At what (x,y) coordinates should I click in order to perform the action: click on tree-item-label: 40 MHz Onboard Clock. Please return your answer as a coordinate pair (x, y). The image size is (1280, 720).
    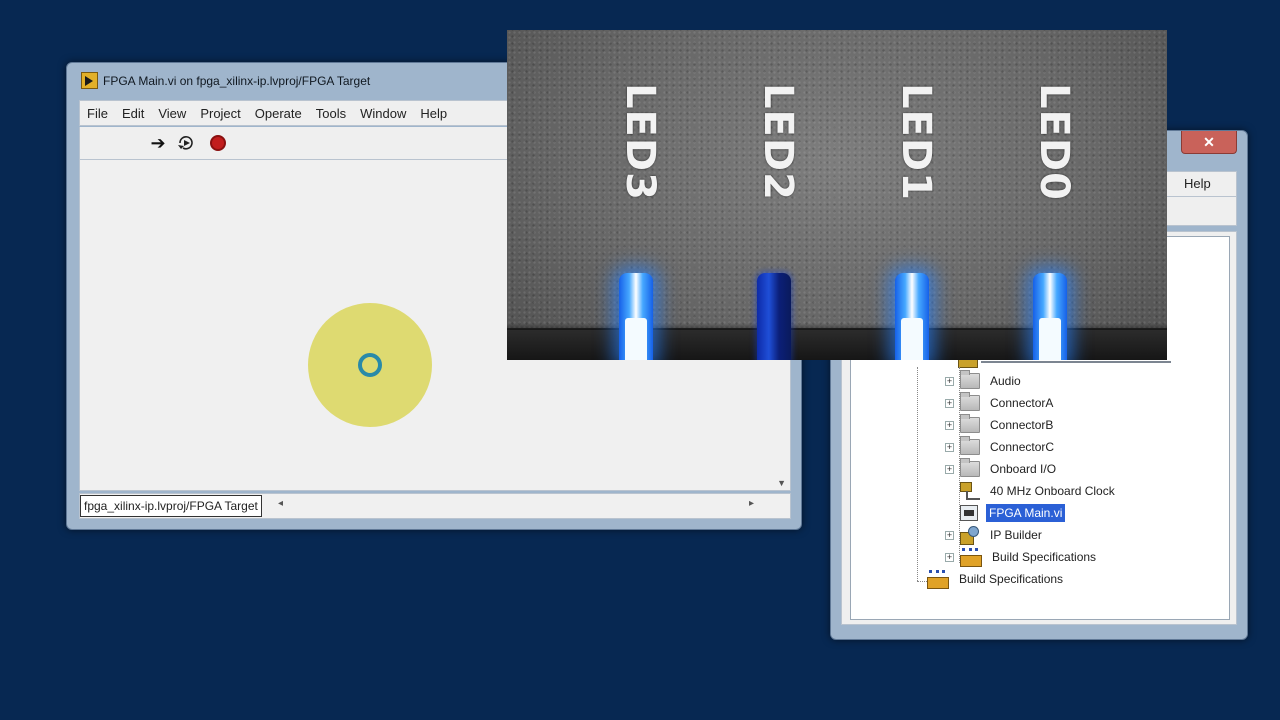
    Looking at the image, I should click on (1052, 491).